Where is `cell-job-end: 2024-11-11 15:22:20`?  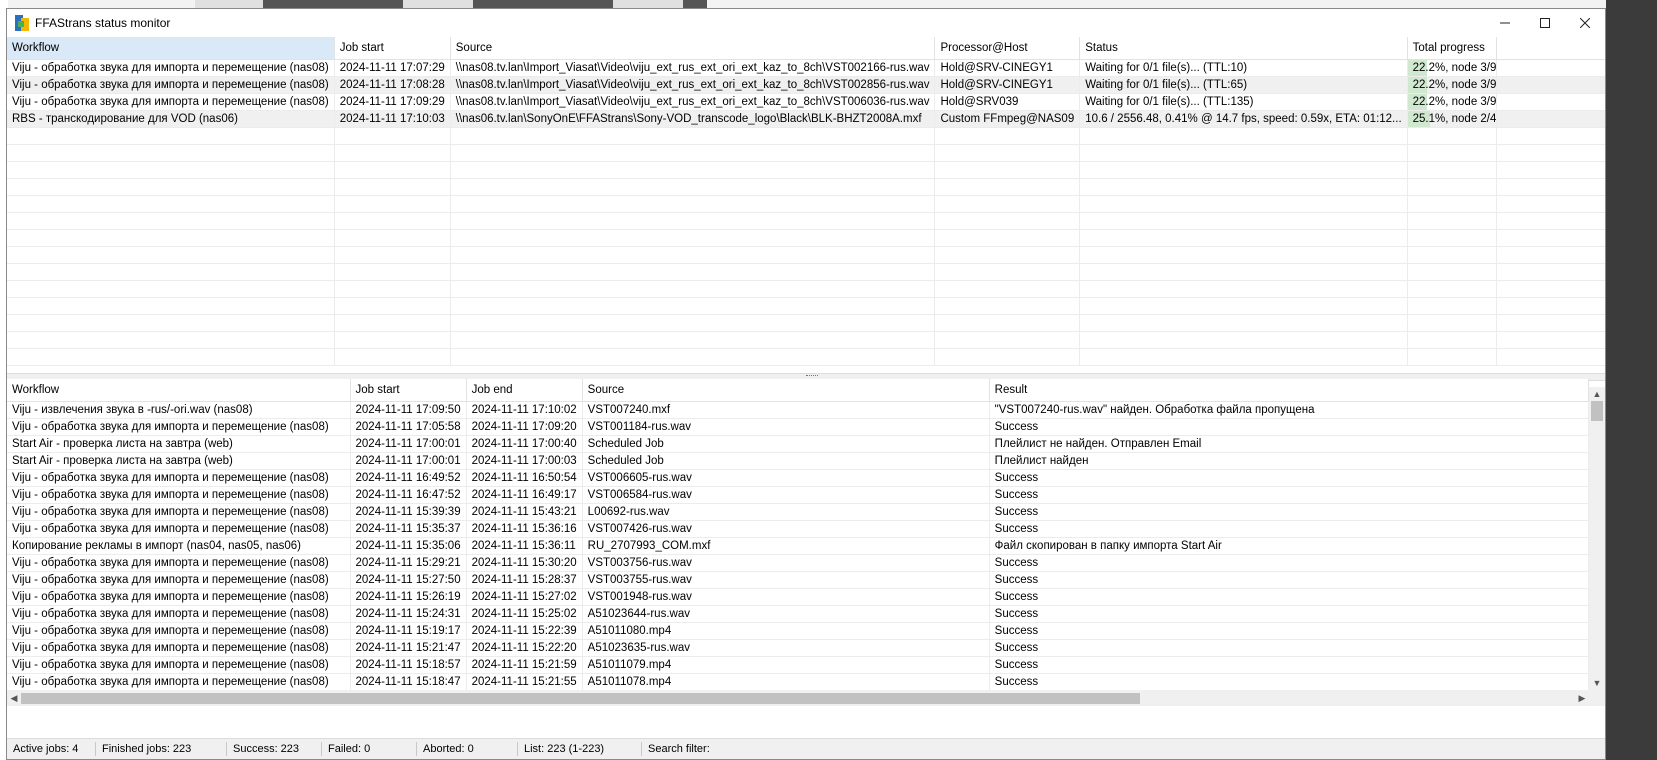 cell-job-end: 2024-11-11 15:22:20 is located at coordinates (524, 648).